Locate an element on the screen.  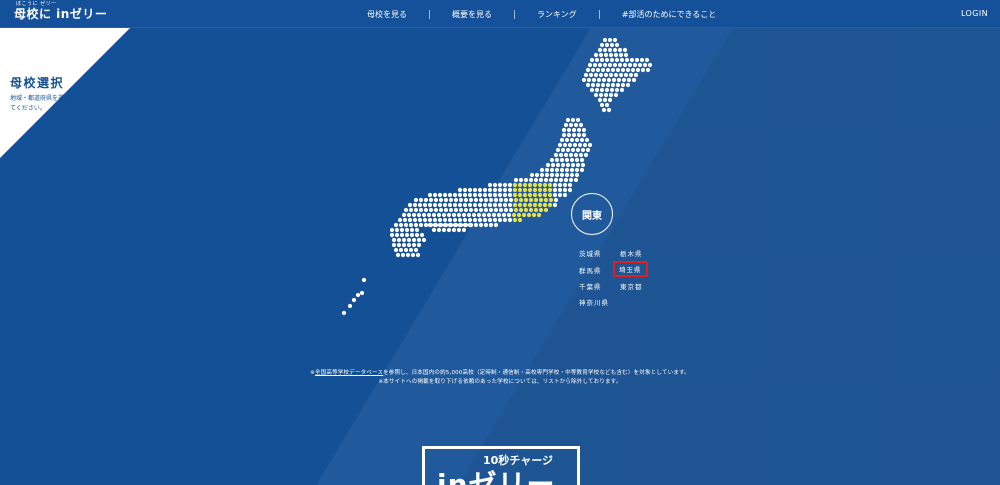
pref-tochigi: 栃木県 is located at coordinates (631, 253).